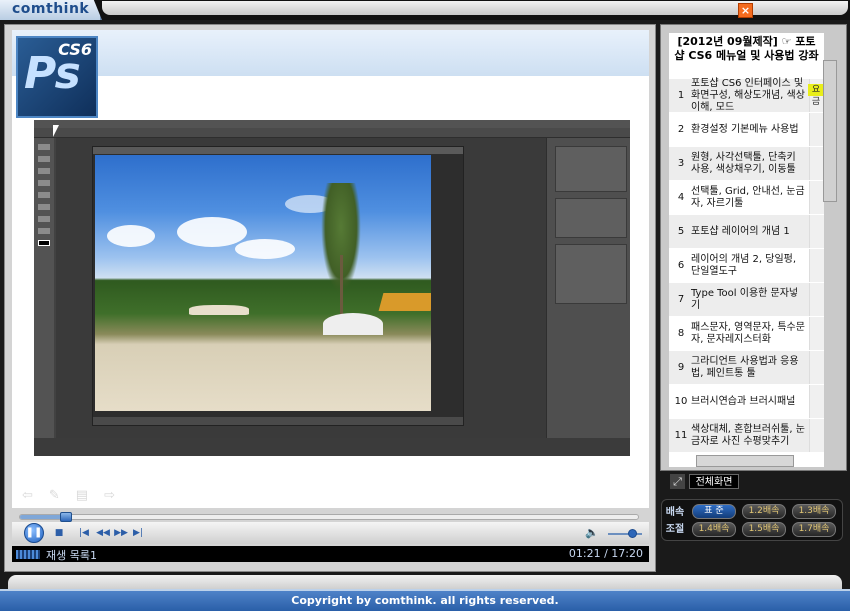 This screenshot has width=850, height=611. I want to click on lesson-number: 9, so click(681, 367).